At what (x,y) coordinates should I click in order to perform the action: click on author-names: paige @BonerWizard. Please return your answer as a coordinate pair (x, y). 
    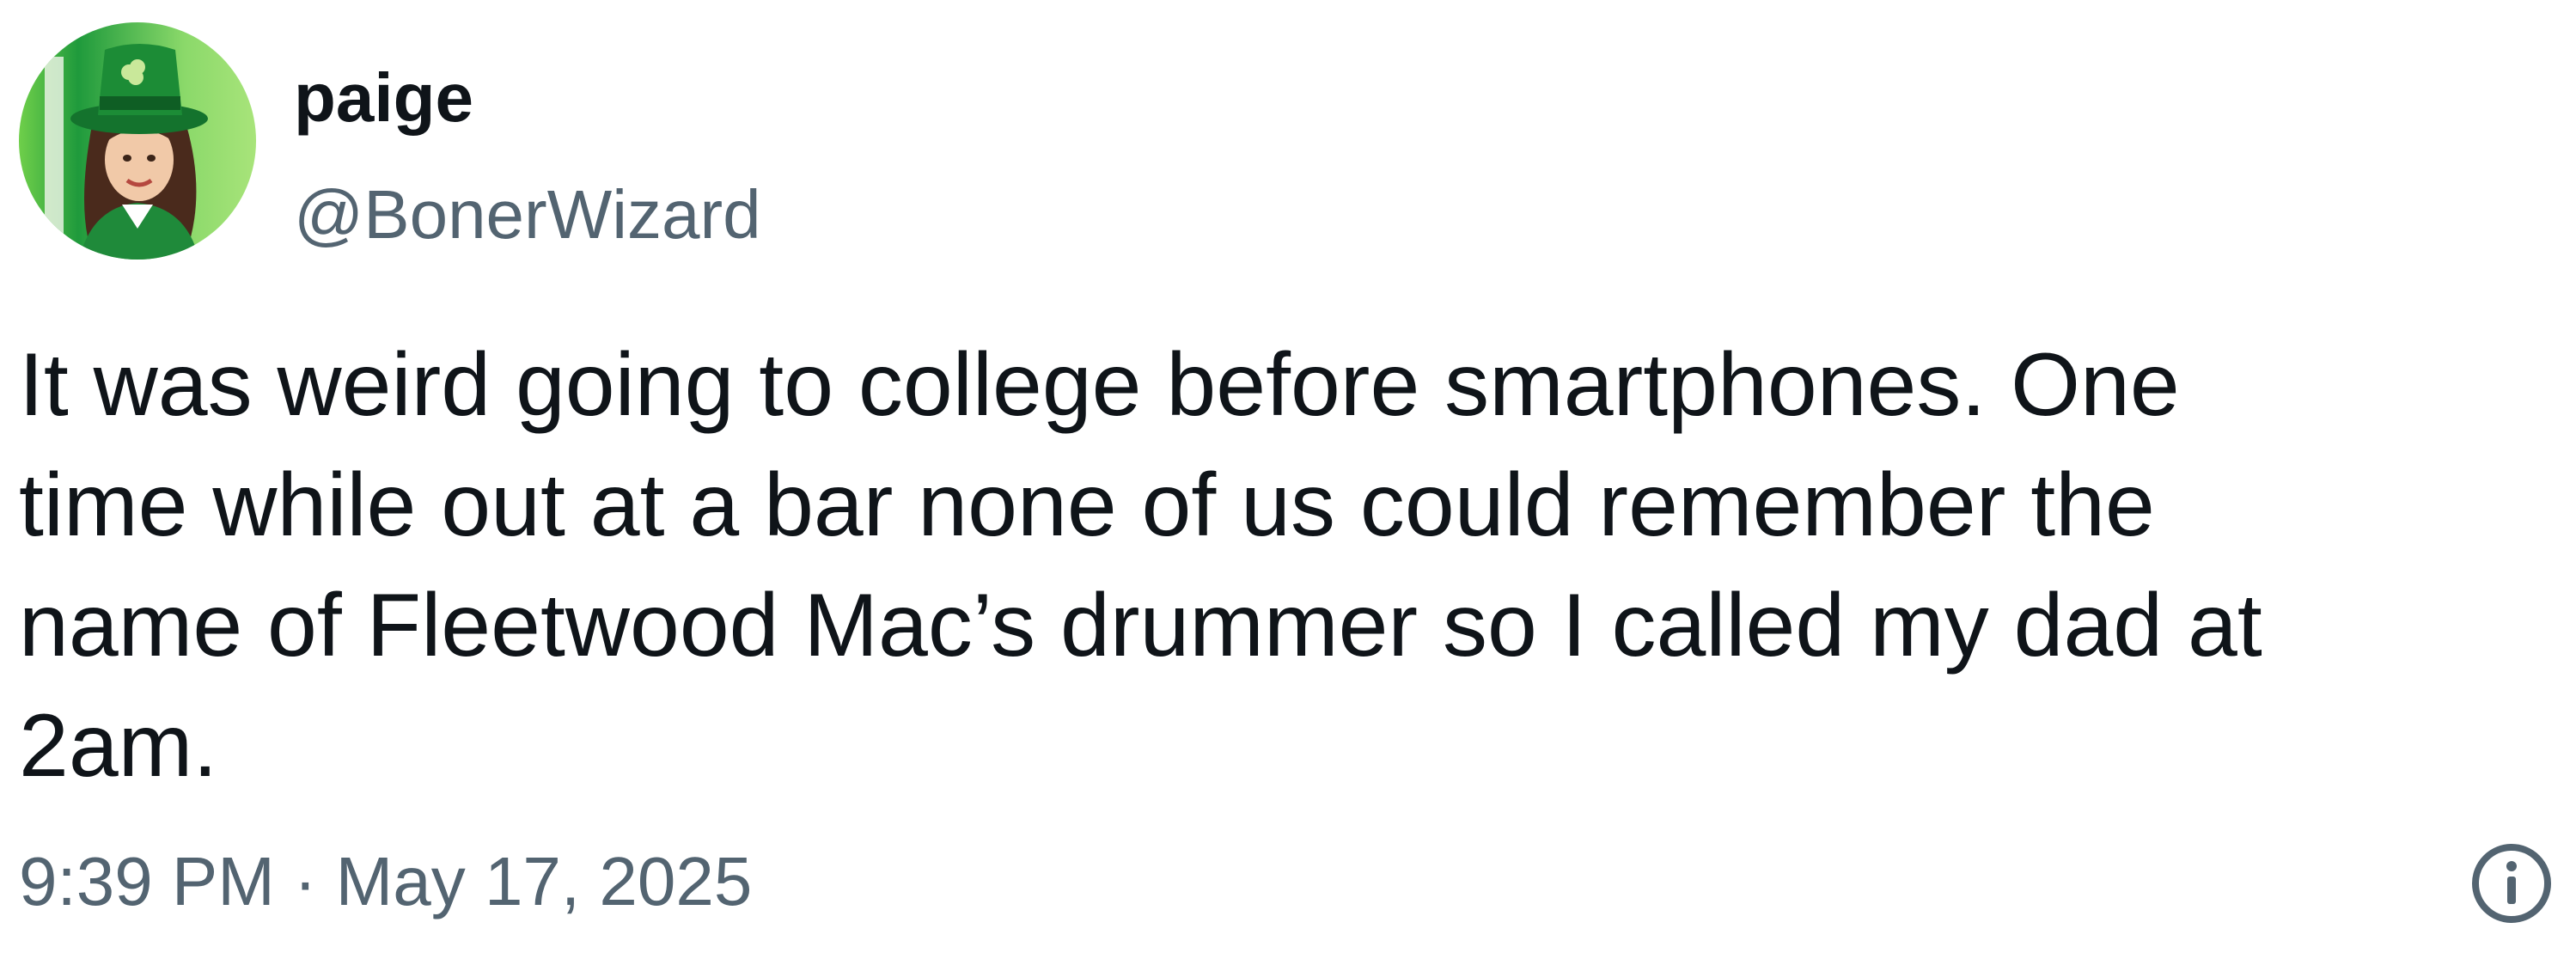
    Looking at the image, I should click on (527, 157).